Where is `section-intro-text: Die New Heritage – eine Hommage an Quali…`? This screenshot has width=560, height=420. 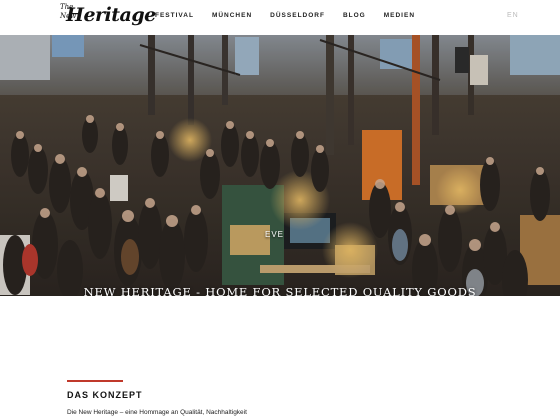
section-intro-text: Die New Heritage – eine Hommage an Quali… is located at coordinates (157, 412).